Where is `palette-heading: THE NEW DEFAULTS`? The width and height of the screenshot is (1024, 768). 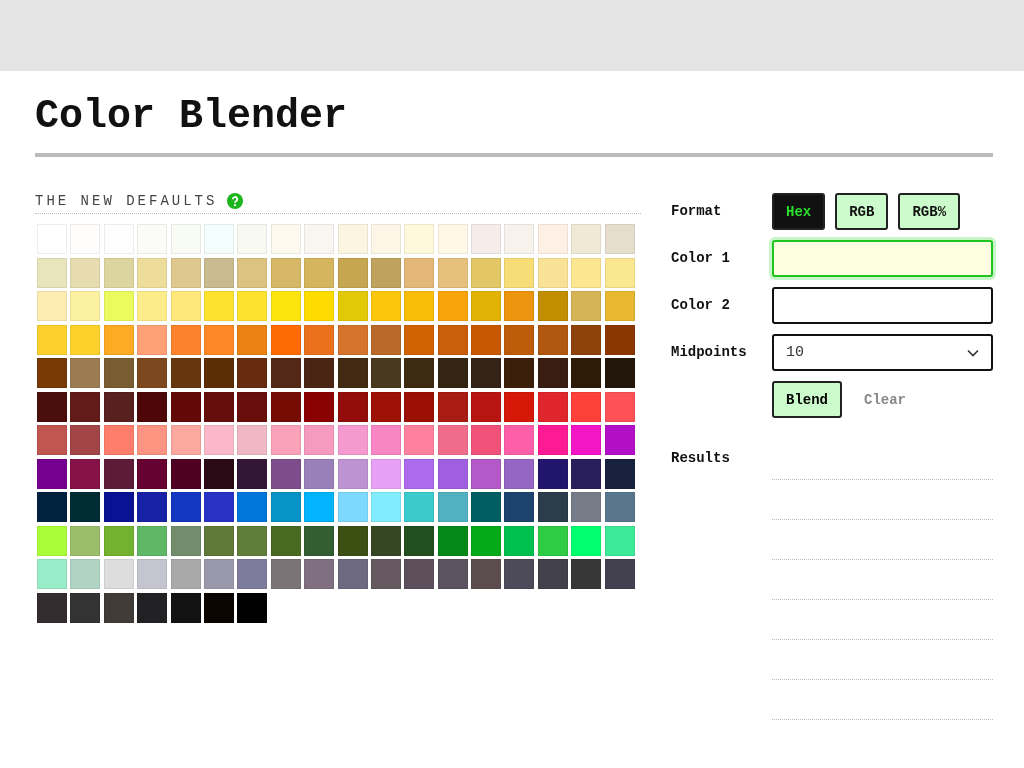
palette-heading: THE NEW DEFAULTS is located at coordinates (126, 201).